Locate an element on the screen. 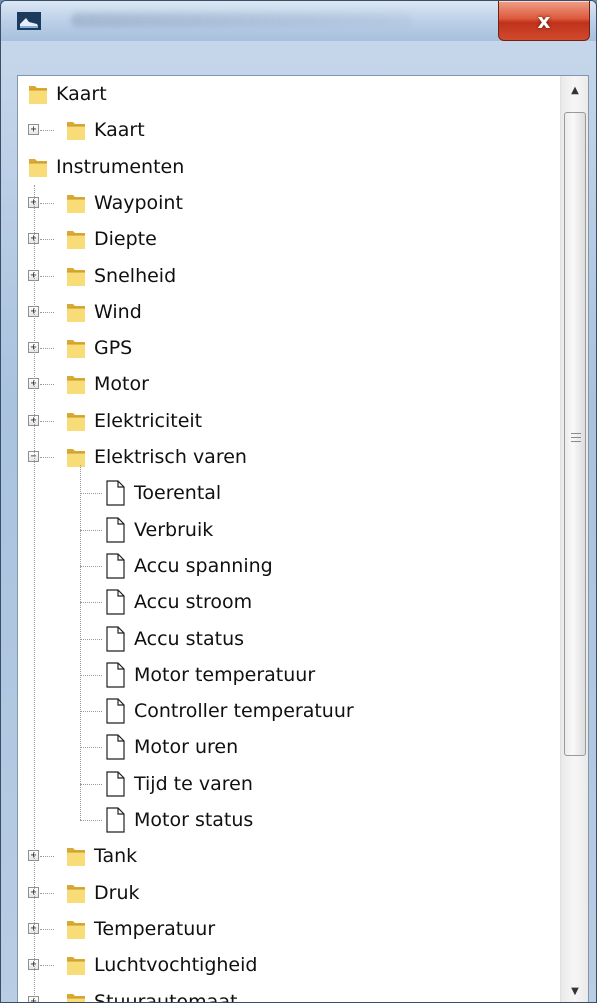 The image size is (597, 1003). scroll-up-icon: ▲ is located at coordinates (575, 90).